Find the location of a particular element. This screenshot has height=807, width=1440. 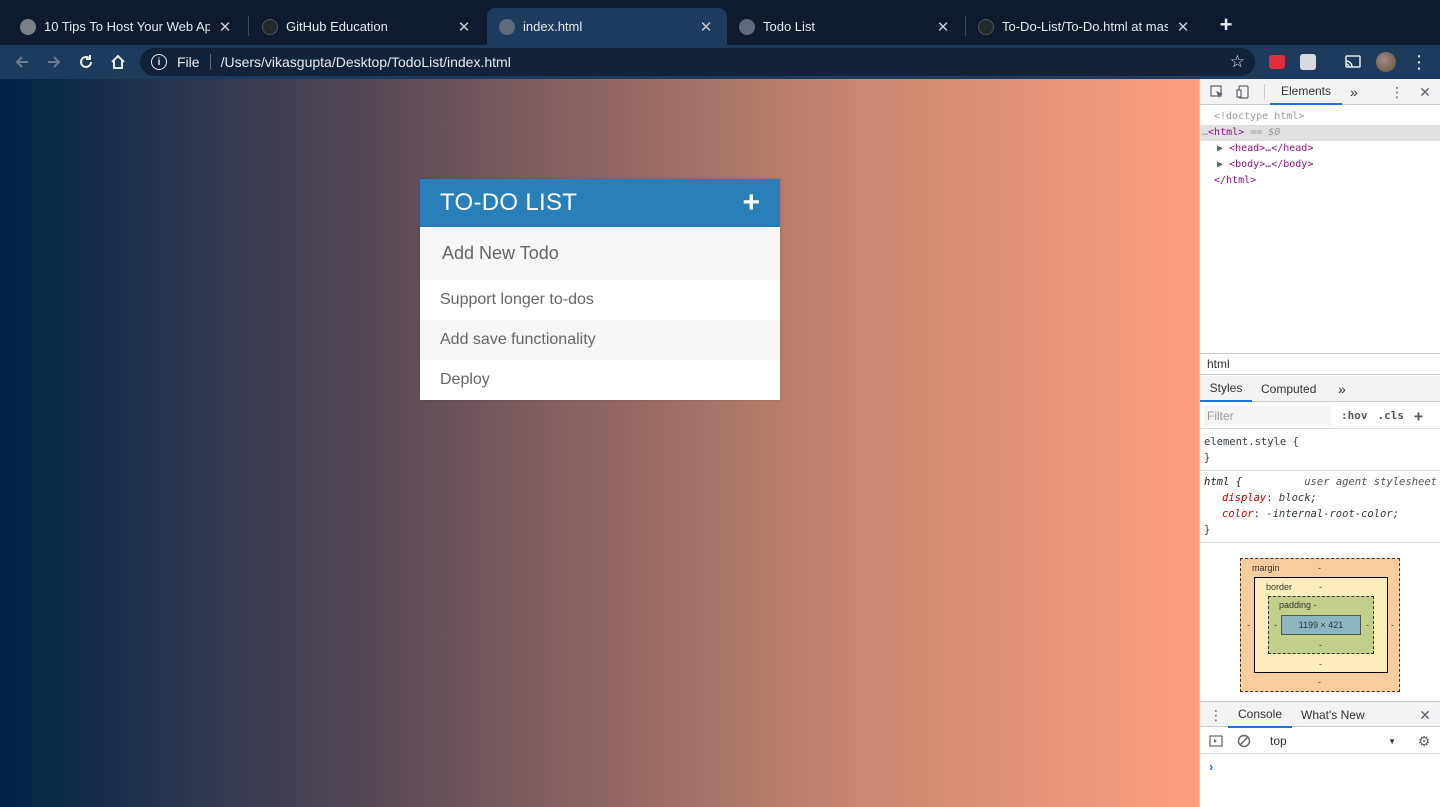

dom-doctype: <!doctype html> is located at coordinates (1320, 117).